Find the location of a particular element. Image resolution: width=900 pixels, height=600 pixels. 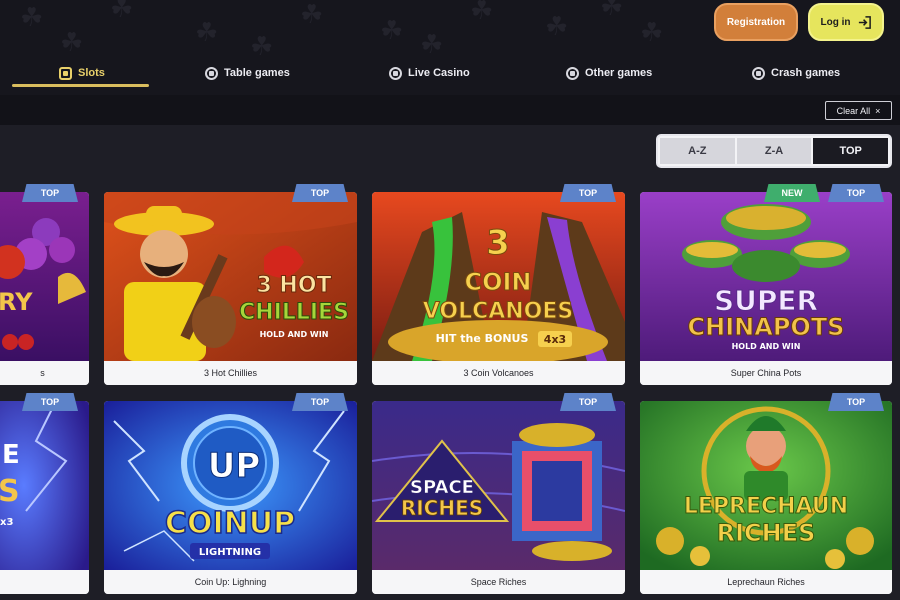

game-thumbnail: 3 COIN VOLCANOES HIT the BONUS 4x3 is located at coordinates (498, 276).